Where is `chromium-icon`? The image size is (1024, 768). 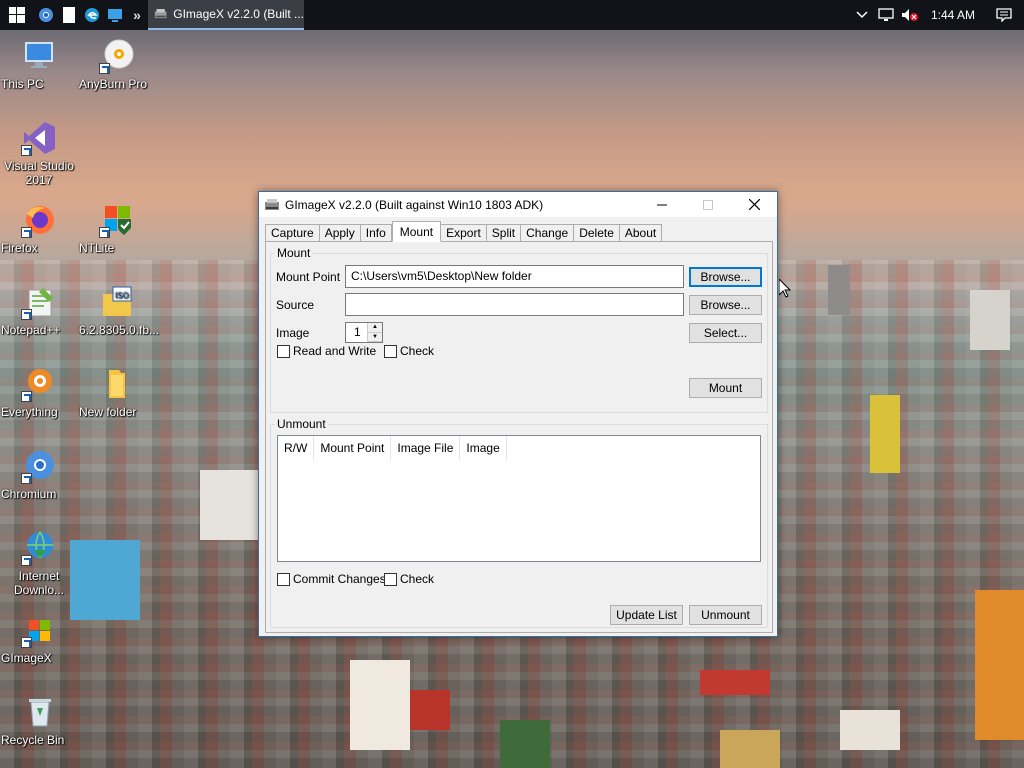
chromium-icon is located at coordinates (39, 466).